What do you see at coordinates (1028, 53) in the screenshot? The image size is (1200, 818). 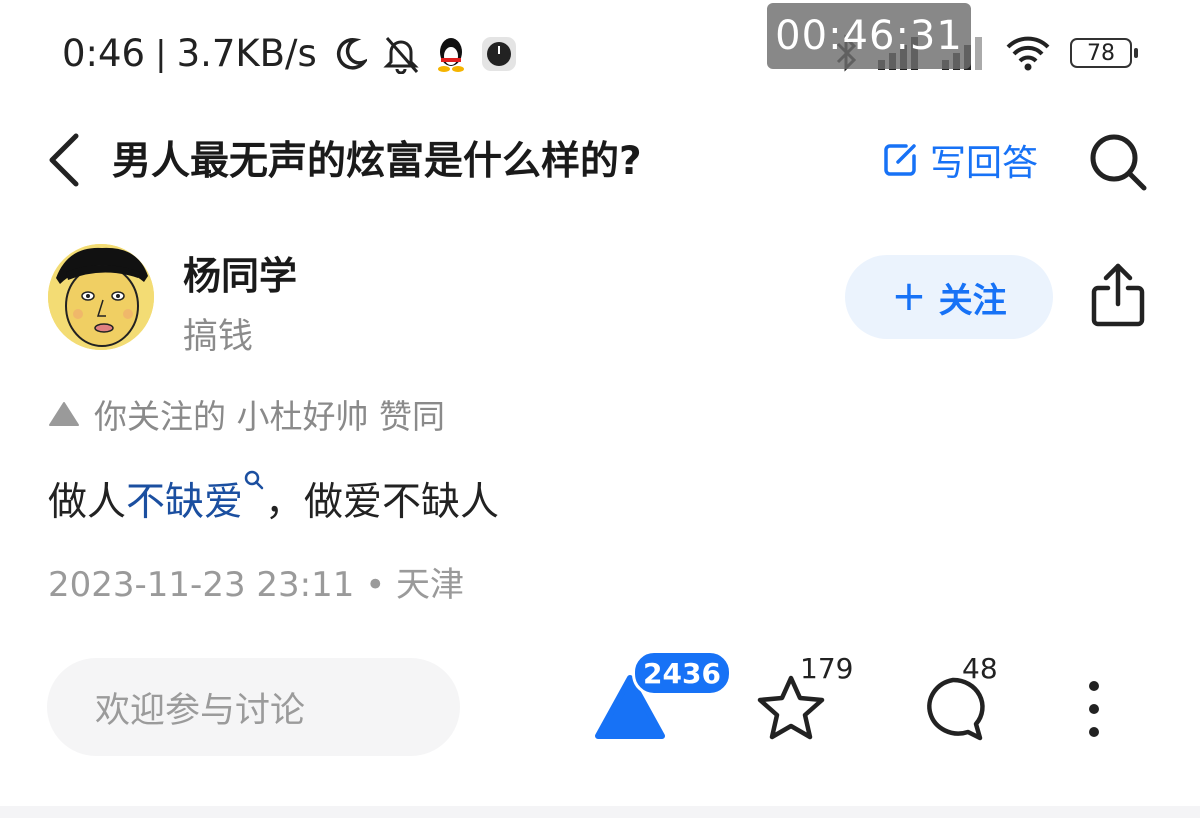 I see `wifi-icon` at bounding box center [1028, 53].